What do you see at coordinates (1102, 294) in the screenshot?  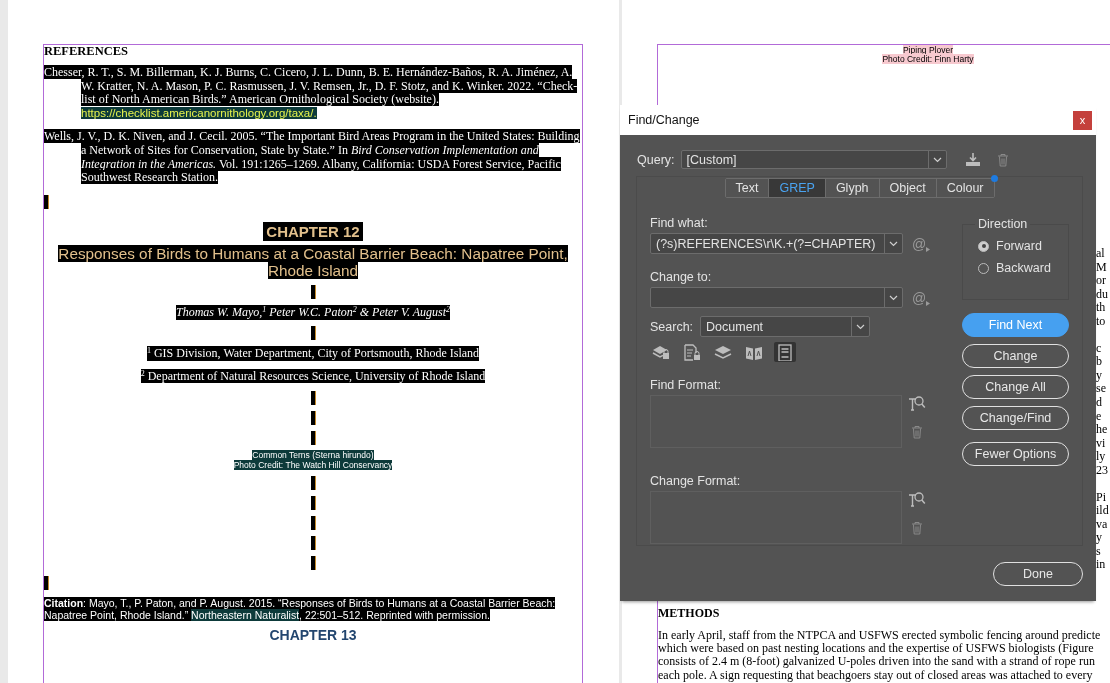 I see `body-text-line: du` at bounding box center [1102, 294].